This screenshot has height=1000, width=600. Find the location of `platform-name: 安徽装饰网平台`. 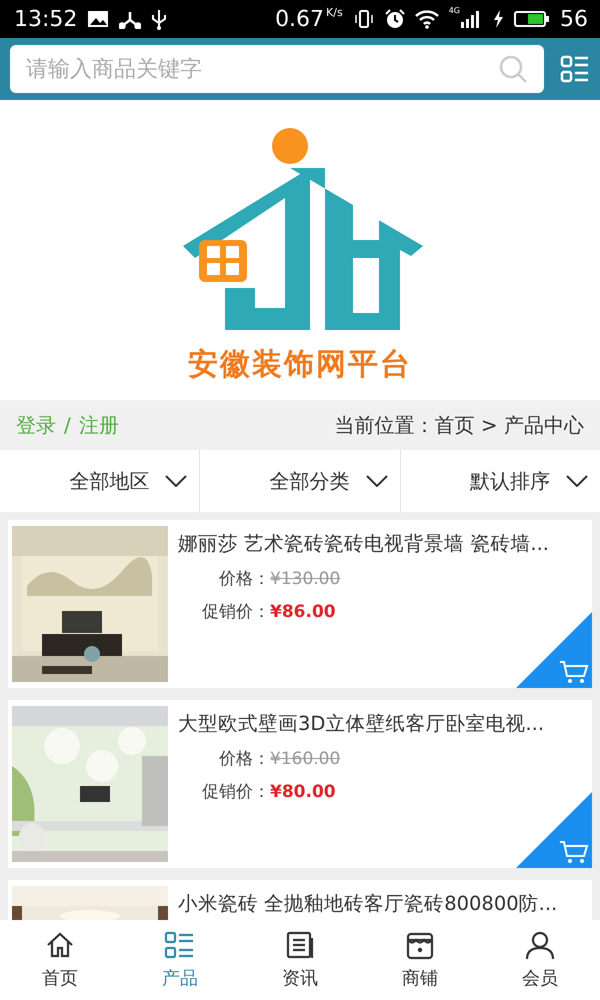

platform-name: 安徽装饰网平台 is located at coordinates (300, 365).